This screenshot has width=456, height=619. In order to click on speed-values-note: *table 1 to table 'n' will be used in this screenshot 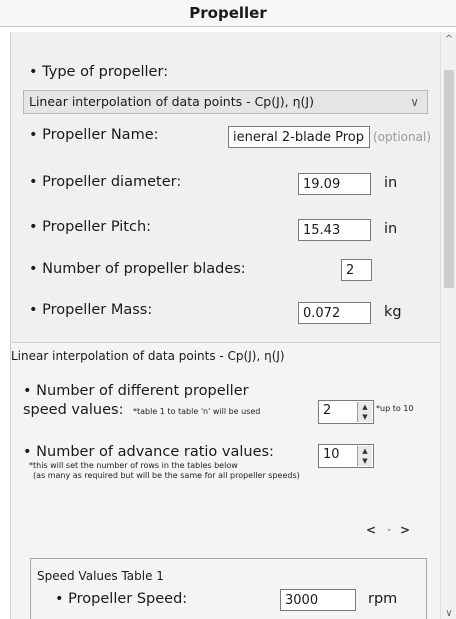, I will do `click(197, 411)`.